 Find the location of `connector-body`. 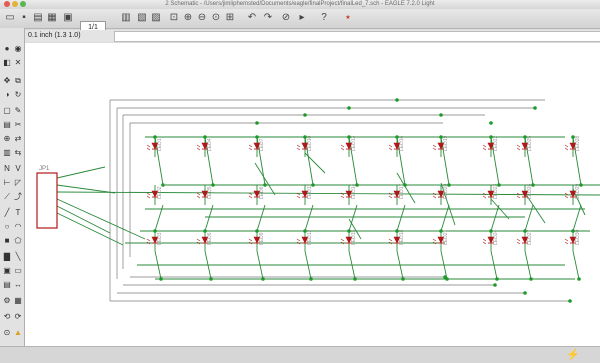

connector-body is located at coordinates (47, 200).